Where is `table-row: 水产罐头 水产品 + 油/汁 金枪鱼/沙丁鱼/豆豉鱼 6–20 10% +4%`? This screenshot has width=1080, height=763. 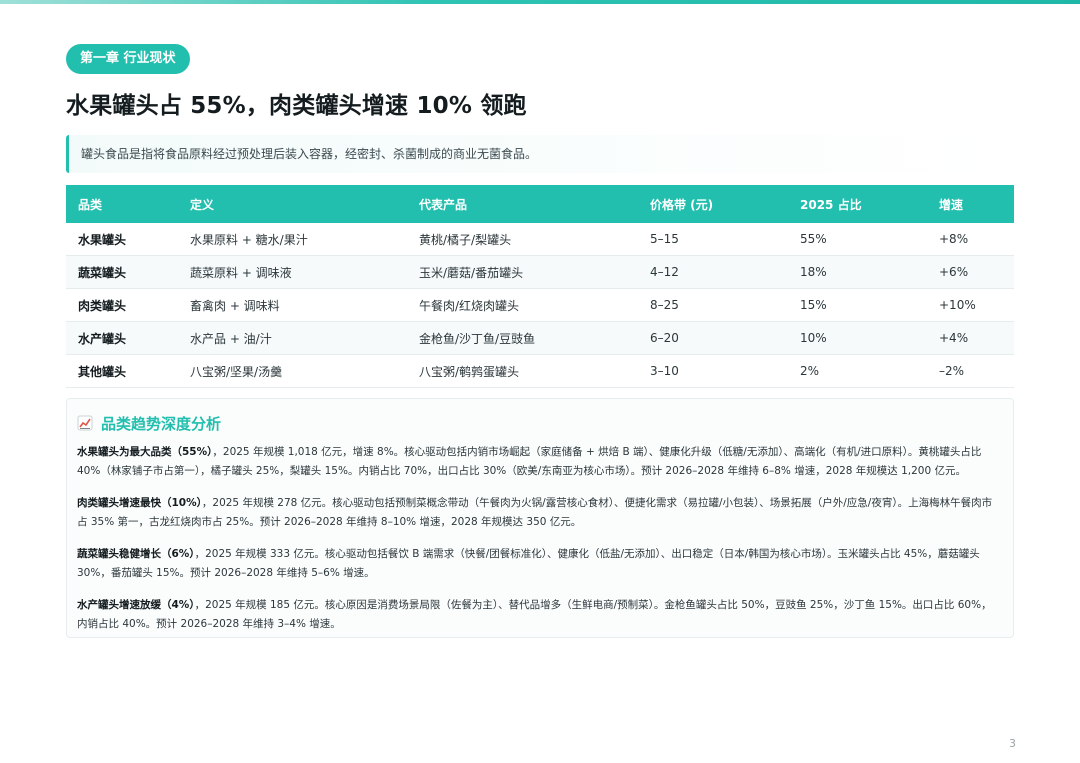 table-row: 水产罐头 水产品 + 油/汁 金枪鱼/沙丁鱼/豆豉鱼 6–20 10% +4% is located at coordinates (540, 338).